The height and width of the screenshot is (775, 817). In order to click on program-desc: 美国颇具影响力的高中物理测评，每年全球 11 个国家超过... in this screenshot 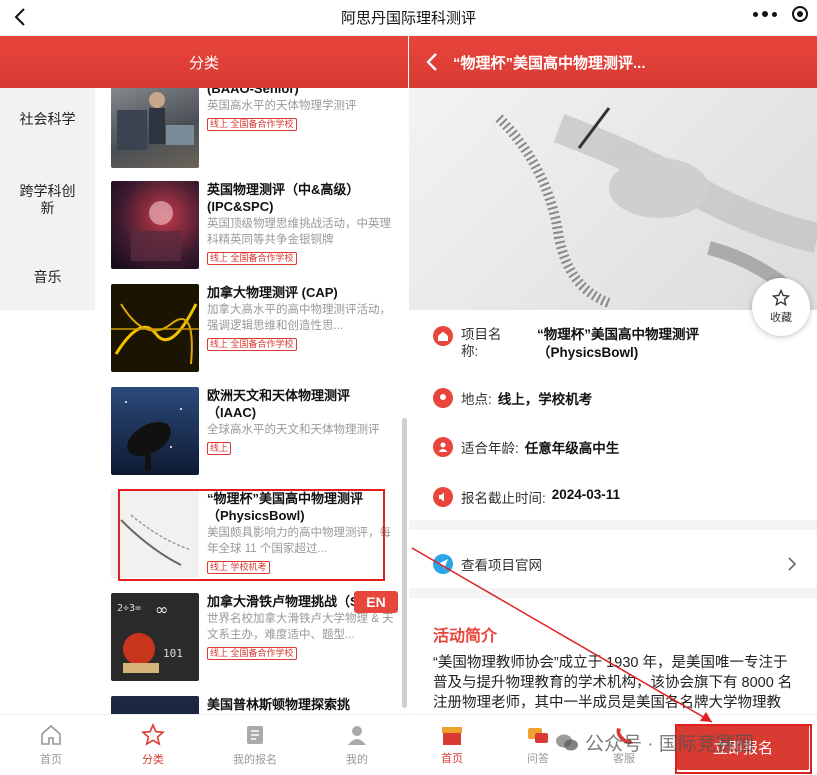, I will do `click(299, 541)`.